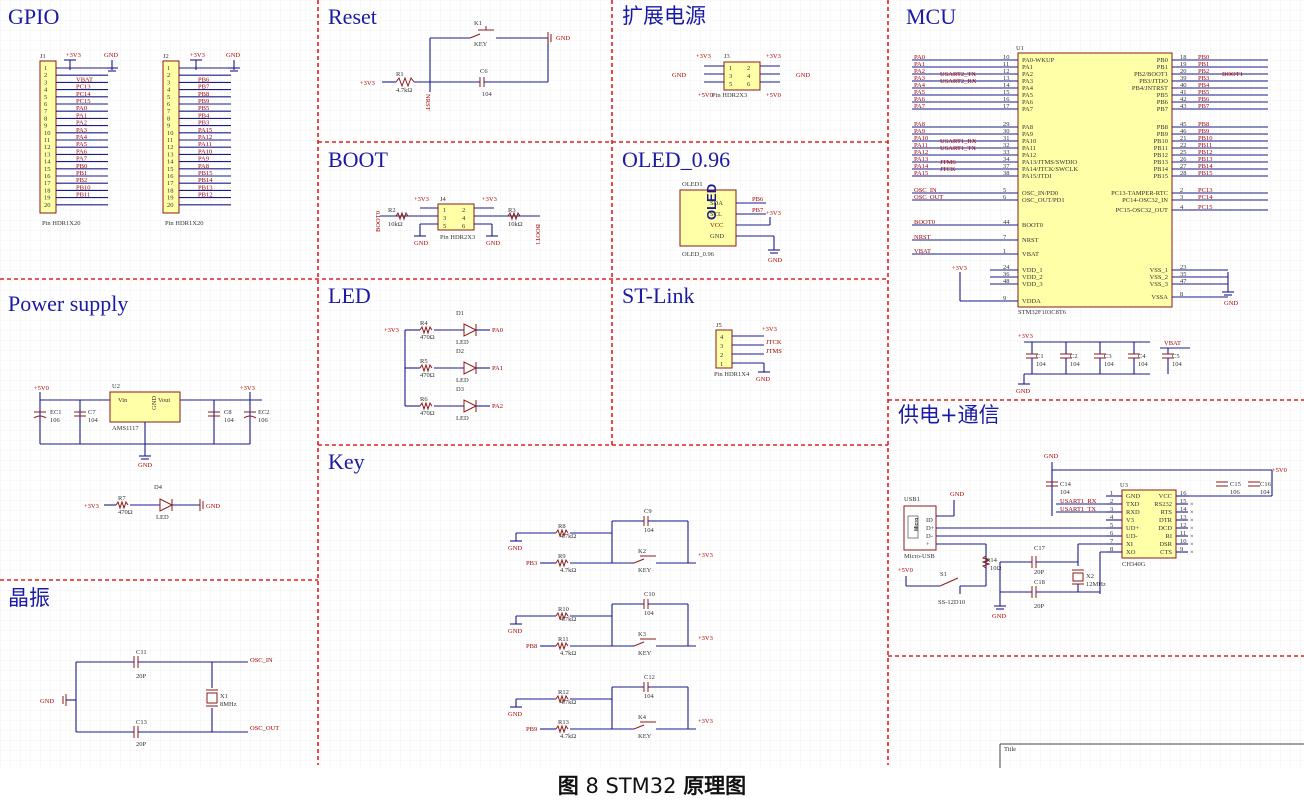 This screenshot has width=1304, height=807. Describe the element at coordinates (1032, 270) in the screenshot. I see `mcu-left-pin-name: VDD_1` at that location.